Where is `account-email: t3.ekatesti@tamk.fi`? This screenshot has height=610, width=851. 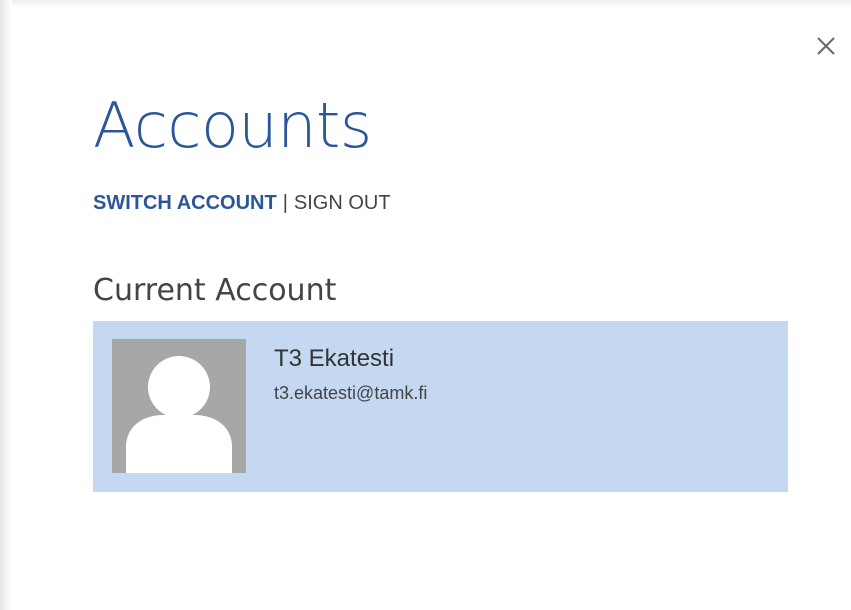 account-email: t3.ekatesti@tamk.fi is located at coordinates (351, 393).